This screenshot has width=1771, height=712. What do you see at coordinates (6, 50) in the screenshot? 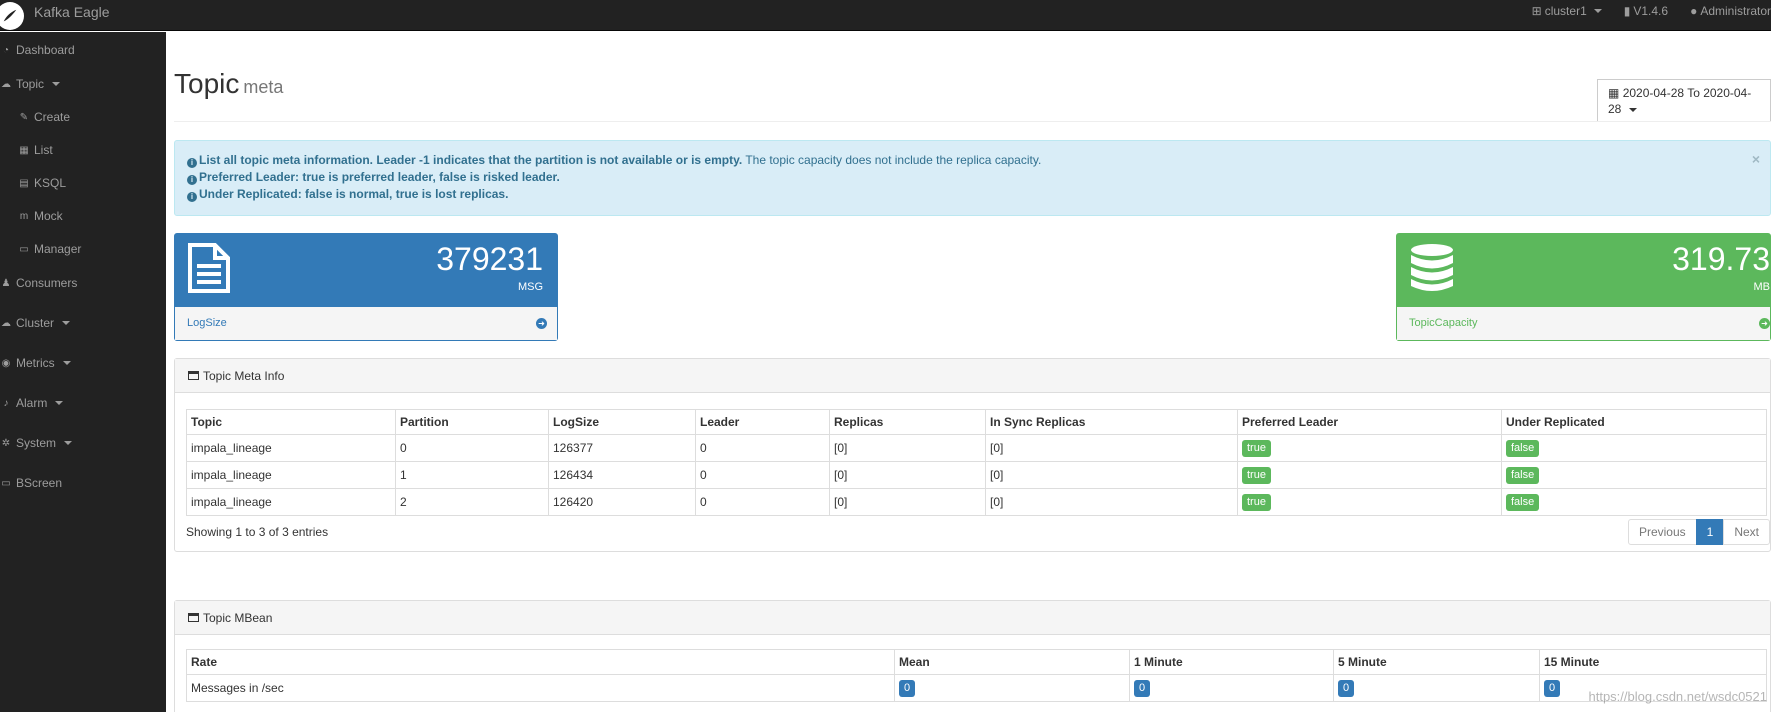
I see `dashboard-icon: ◔` at bounding box center [6, 50].